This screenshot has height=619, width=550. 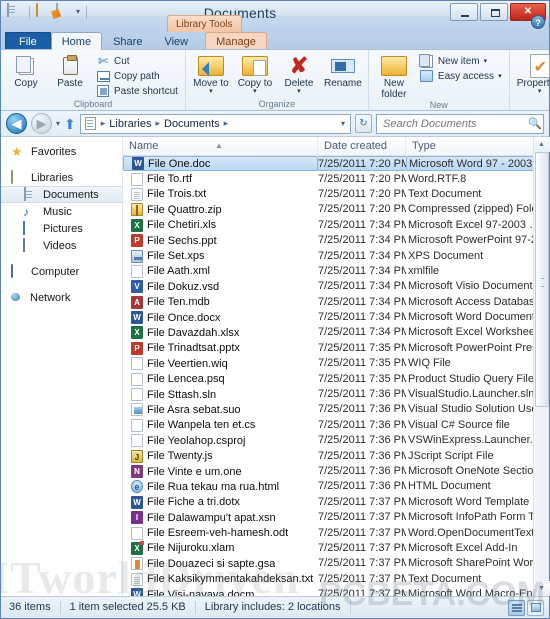 I want to click on scroll-up-button: ▲, so click(x=541, y=144).